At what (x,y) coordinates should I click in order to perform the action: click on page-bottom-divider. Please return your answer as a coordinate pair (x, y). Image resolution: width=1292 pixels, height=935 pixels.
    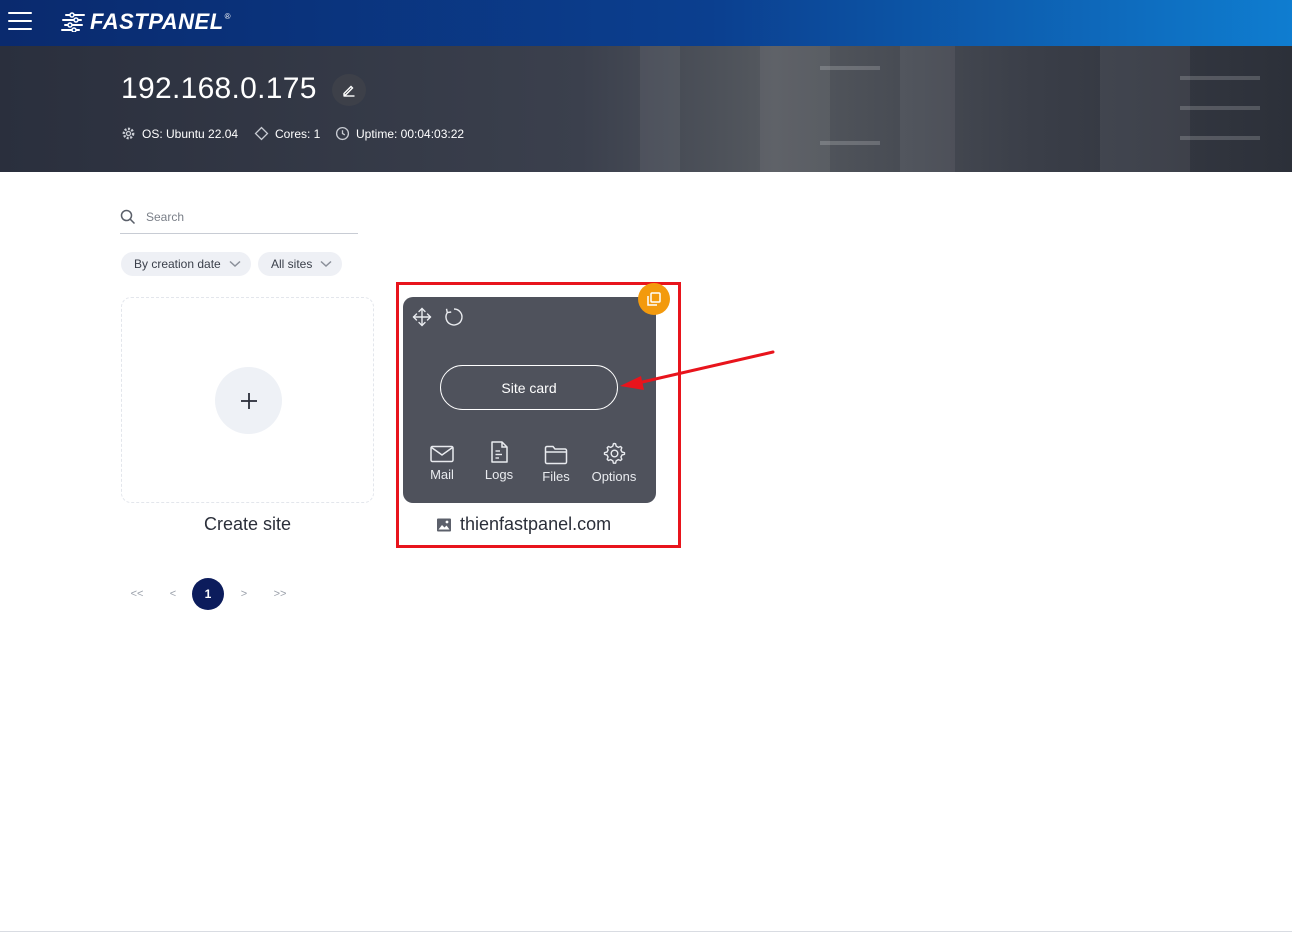
    Looking at the image, I should click on (646, 931).